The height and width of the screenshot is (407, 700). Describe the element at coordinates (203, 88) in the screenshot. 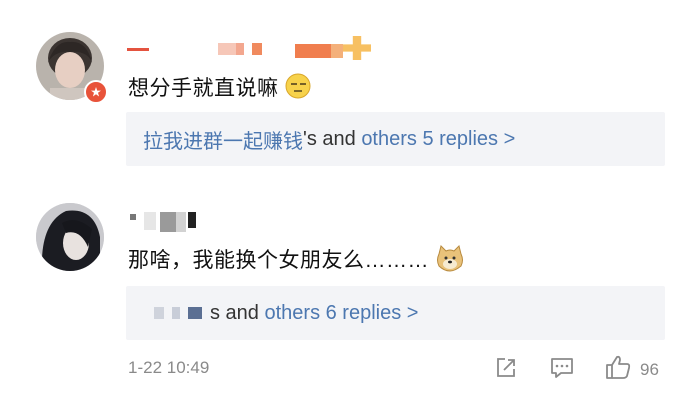

I see `comment-1-body: 想分手就直说嘛` at that location.